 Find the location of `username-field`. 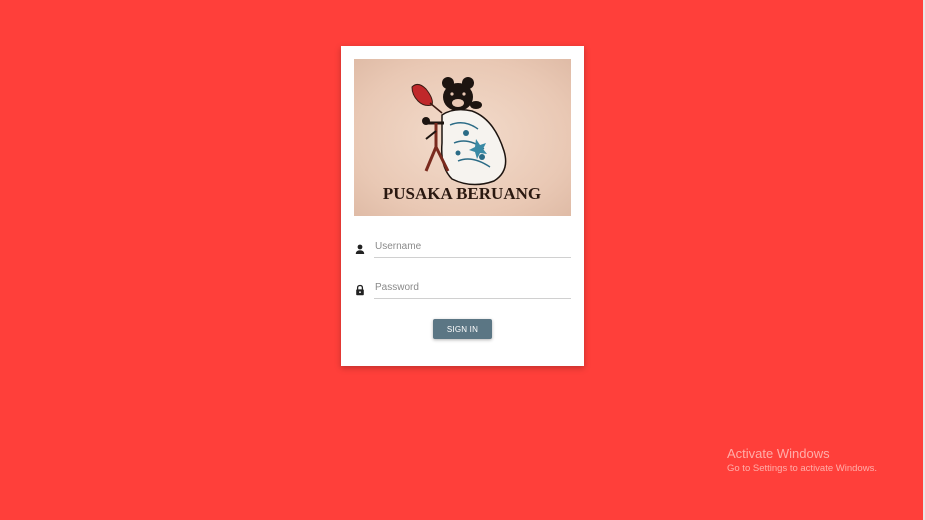

username-field is located at coordinates (462, 248).